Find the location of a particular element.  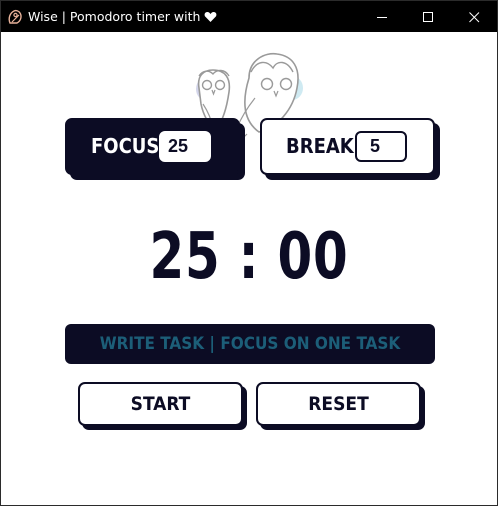

focus-duration-card: FOCUS is located at coordinates (152, 146).